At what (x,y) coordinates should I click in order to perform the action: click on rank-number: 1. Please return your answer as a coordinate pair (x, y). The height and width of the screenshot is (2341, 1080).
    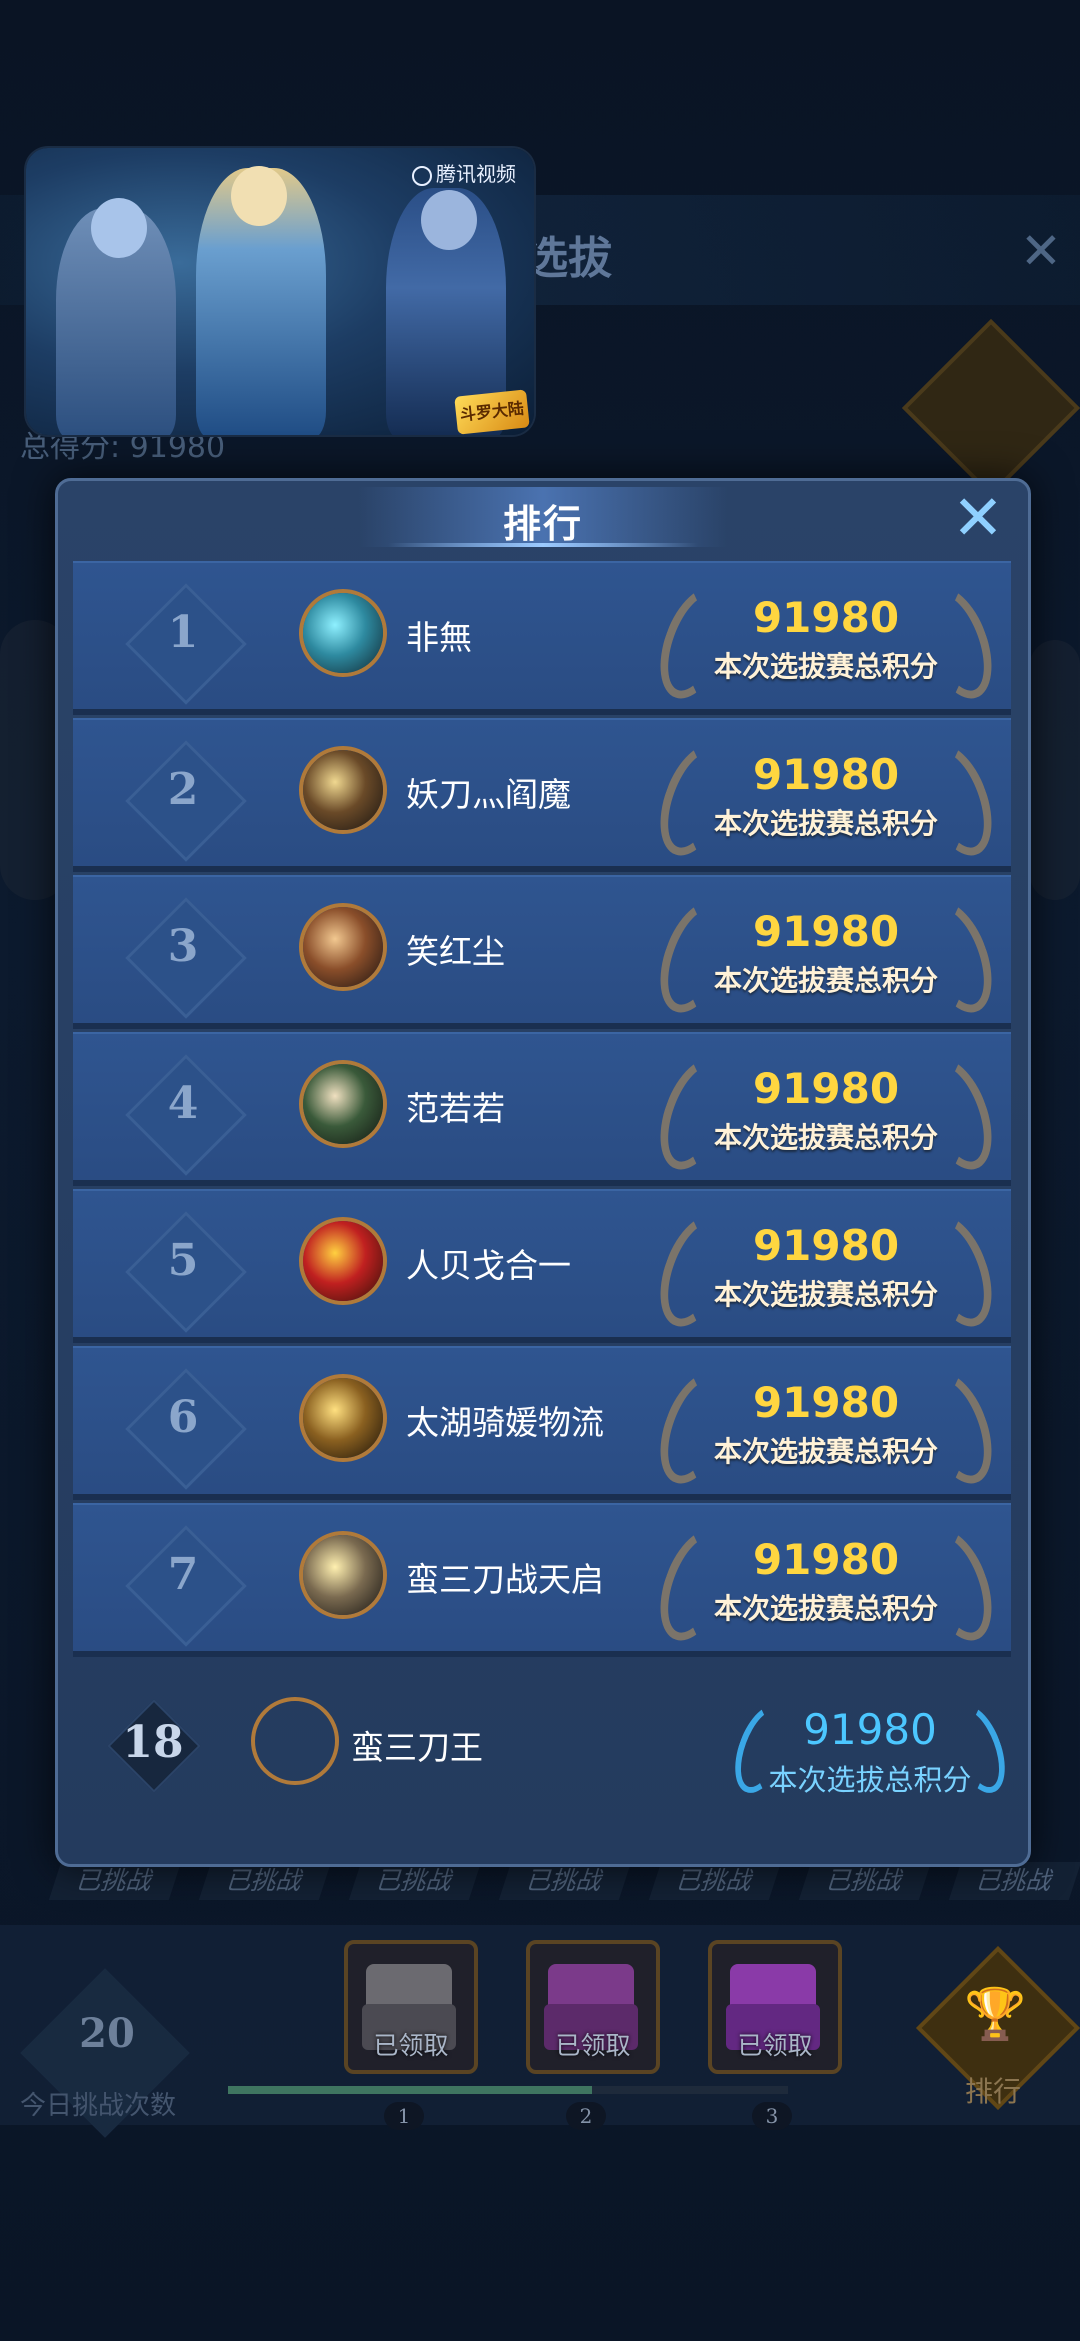
    Looking at the image, I should click on (183, 632).